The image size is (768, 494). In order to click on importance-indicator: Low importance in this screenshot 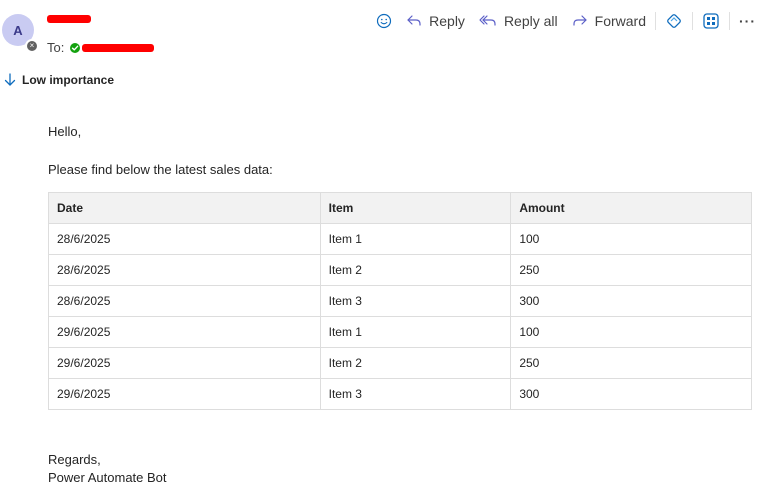, I will do `click(59, 80)`.